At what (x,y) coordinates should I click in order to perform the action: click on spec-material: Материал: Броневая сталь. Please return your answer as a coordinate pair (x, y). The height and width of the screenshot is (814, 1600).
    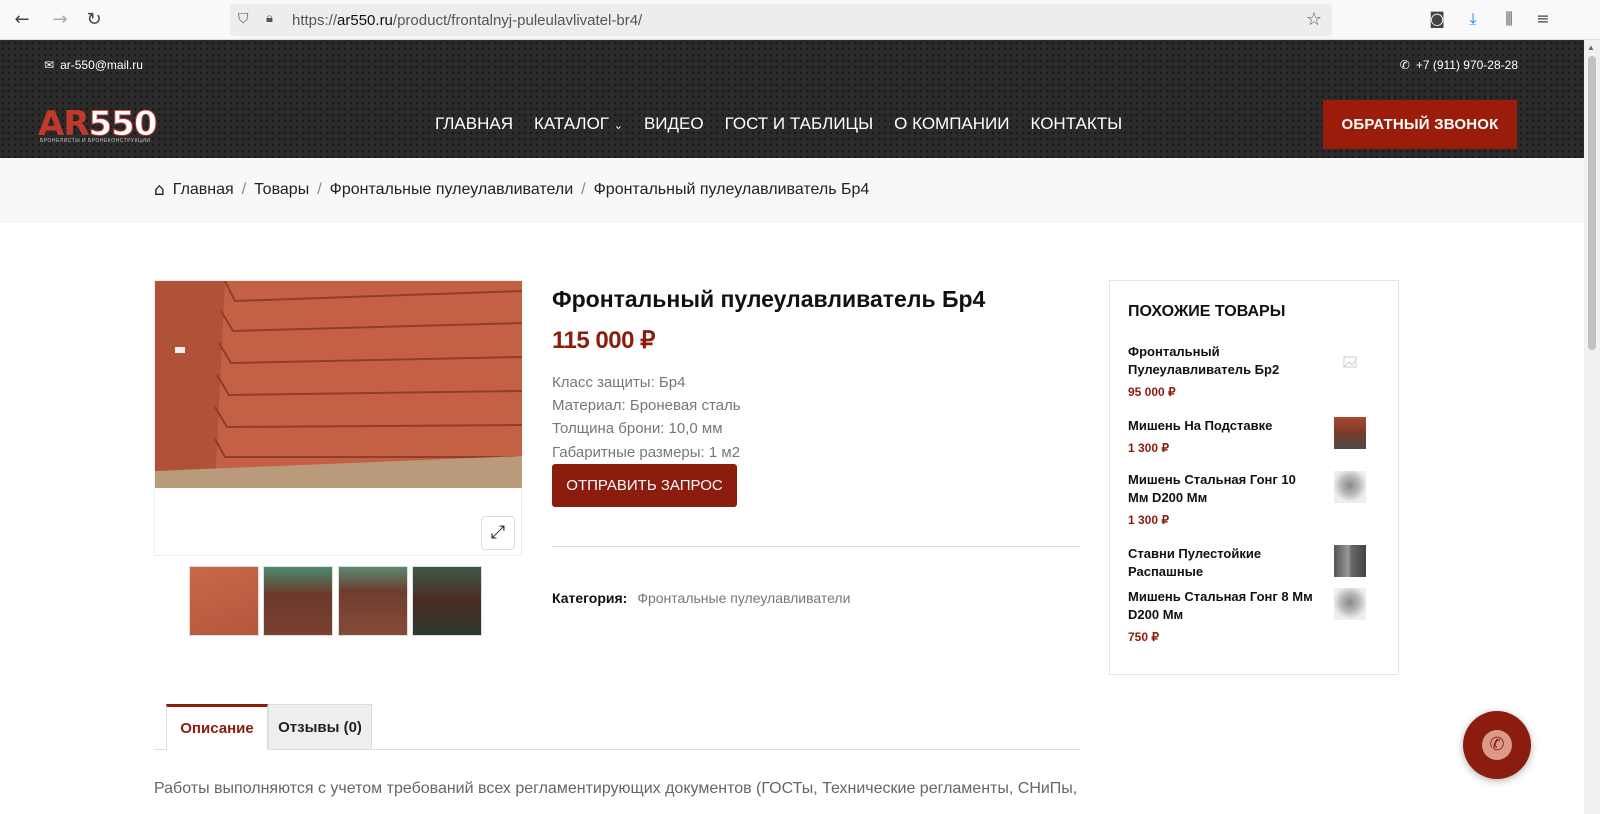
    Looking at the image, I should click on (646, 405).